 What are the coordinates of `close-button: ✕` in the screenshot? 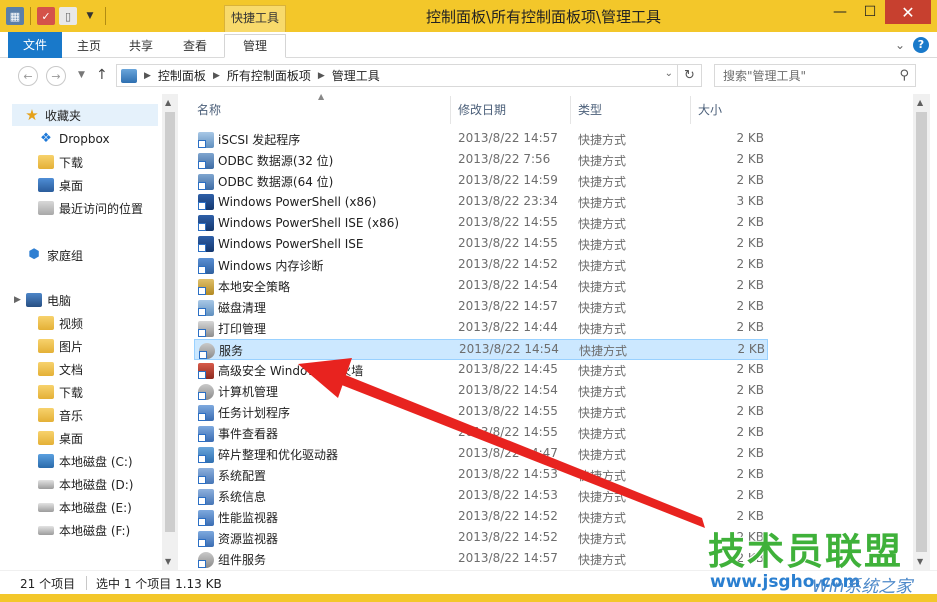 It's located at (908, 12).